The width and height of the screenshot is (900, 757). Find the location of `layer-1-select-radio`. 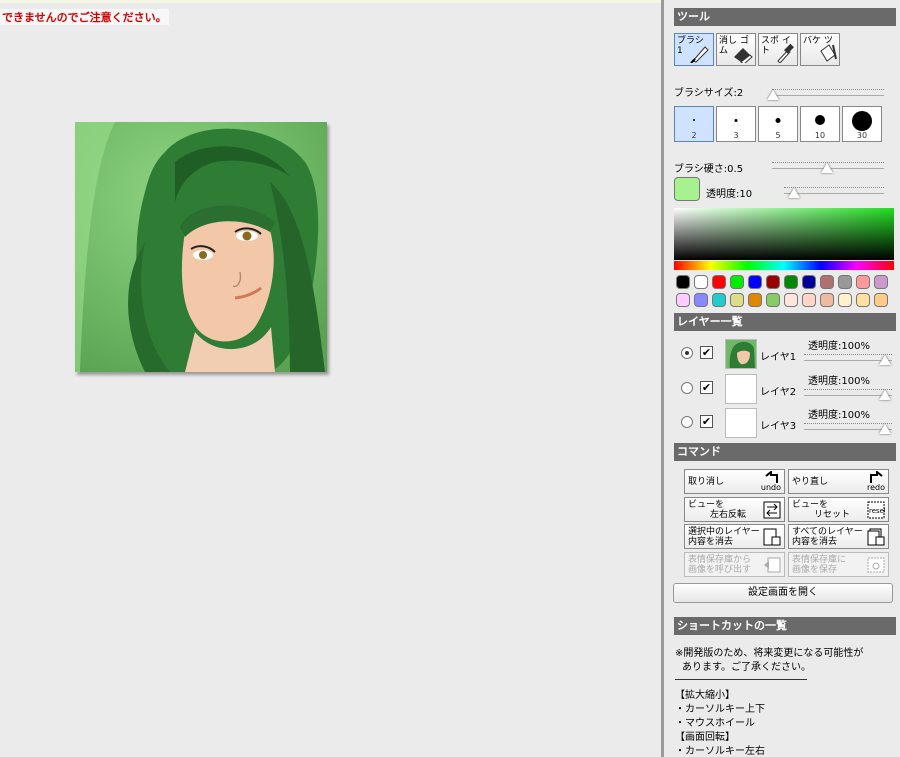

layer-1-select-radio is located at coordinates (687, 353).